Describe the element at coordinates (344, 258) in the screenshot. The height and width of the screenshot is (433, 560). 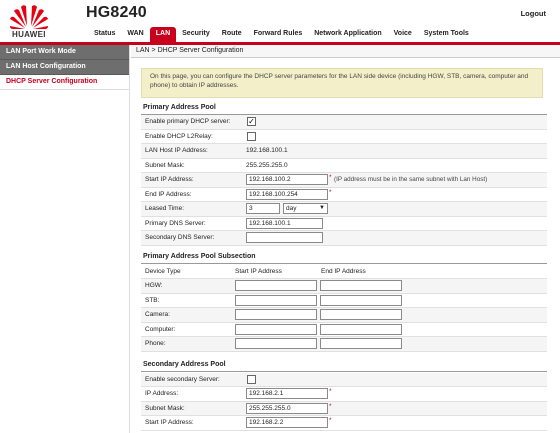
I see `section-title-pool-subsection: Primary Address Pool Subsection` at that location.